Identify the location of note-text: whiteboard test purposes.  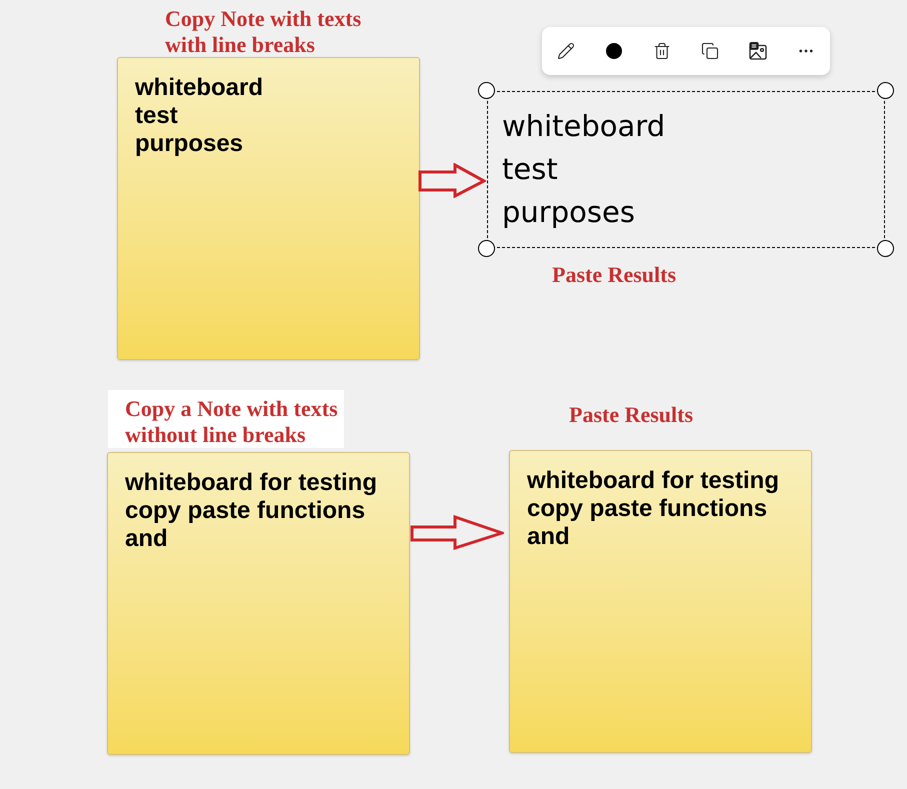
(199, 116).